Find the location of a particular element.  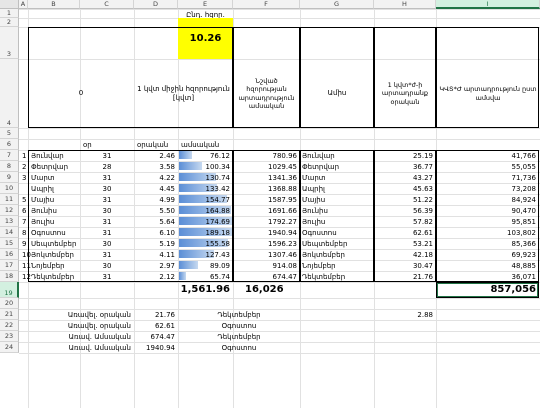

subheader-daily: օրական is located at coordinates (153, 145).